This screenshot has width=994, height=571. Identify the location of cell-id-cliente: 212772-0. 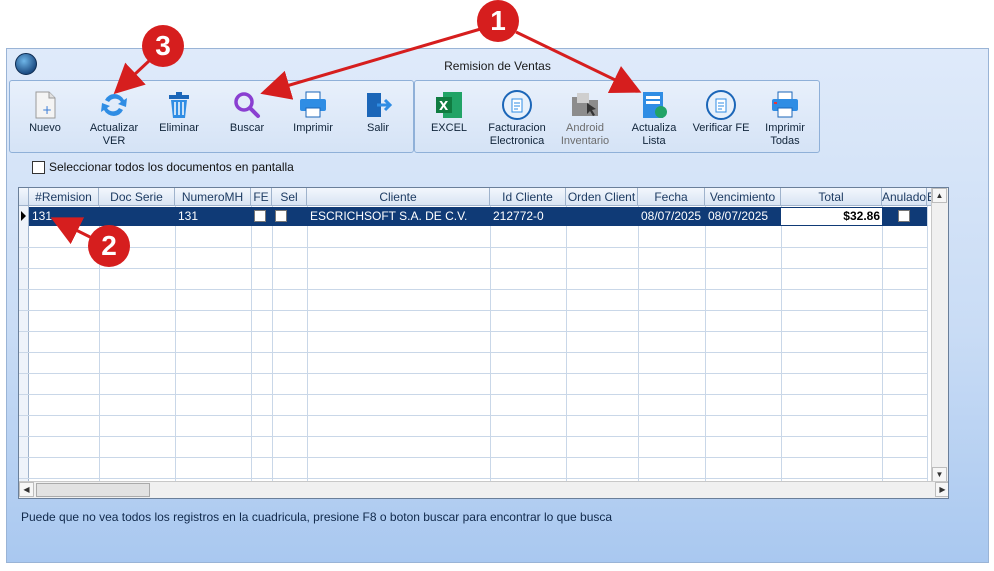
(528, 216).